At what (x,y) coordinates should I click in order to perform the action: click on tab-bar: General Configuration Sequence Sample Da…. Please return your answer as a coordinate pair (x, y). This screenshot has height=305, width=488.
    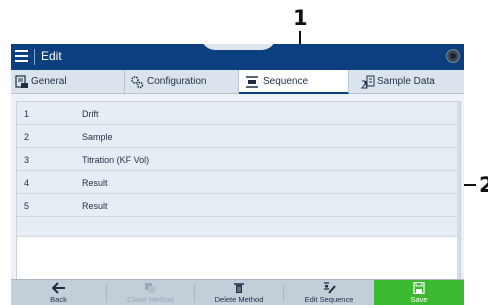
    Looking at the image, I should click on (237, 82).